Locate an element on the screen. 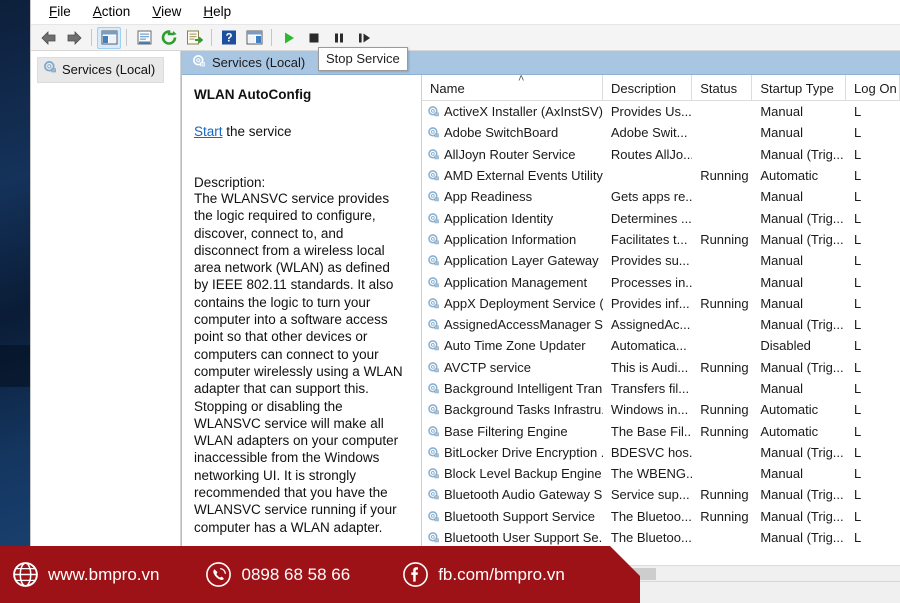 The width and height of the screenshot is (900, 603). start-service-icon is located at coordinates (289, 38).